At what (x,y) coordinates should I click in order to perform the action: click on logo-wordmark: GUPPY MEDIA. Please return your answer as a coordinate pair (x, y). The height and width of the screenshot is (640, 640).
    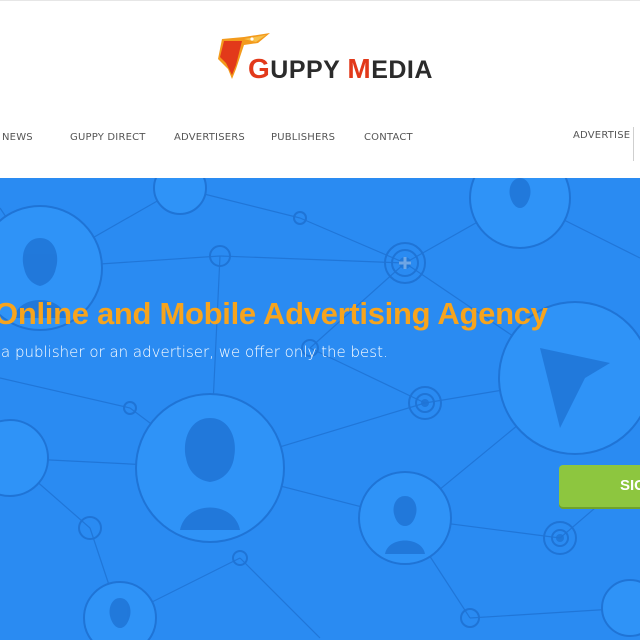
    Looking at the image, I should click on (340, 69).